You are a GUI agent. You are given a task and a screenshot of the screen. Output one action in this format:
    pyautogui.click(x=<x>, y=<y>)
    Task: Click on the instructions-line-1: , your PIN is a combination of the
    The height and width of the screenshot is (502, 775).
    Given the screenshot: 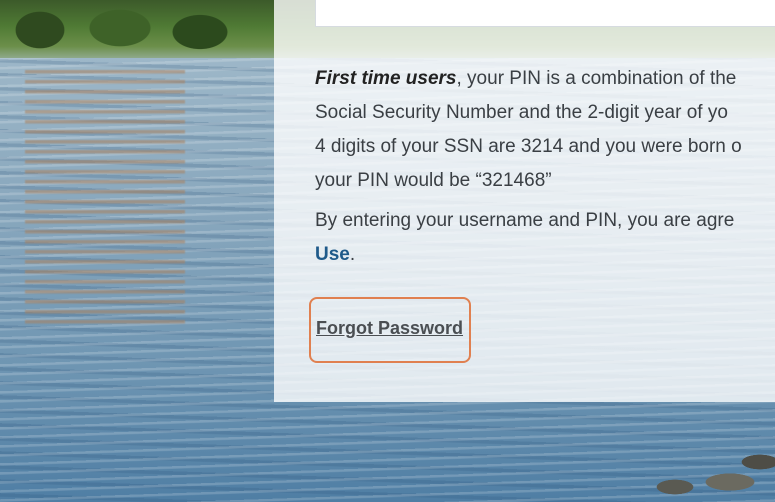 What is the action you would take?
    pyautogui.click(x=596, y=78)
    